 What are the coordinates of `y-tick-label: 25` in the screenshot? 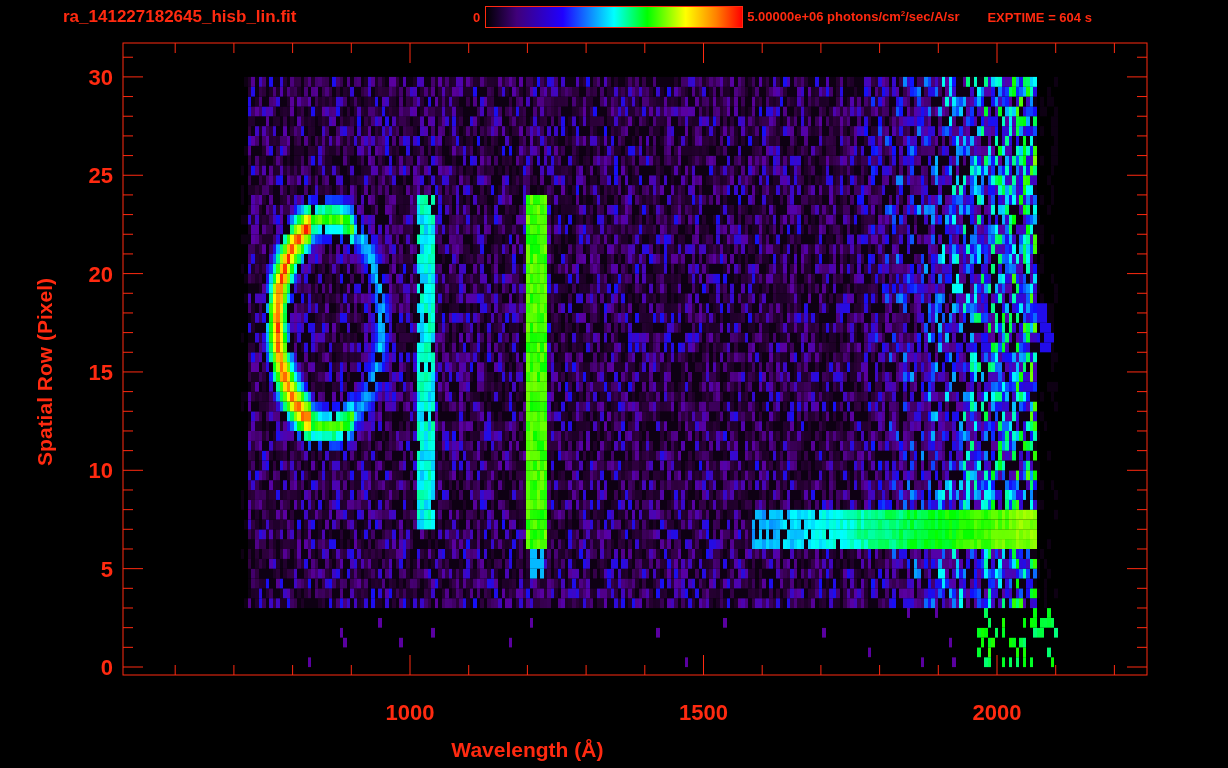 It's located at (100, 176).